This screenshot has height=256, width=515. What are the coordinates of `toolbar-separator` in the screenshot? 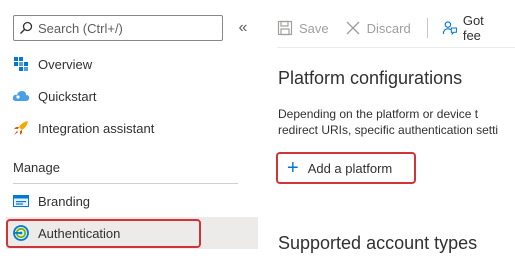 It's located at (427, 28).